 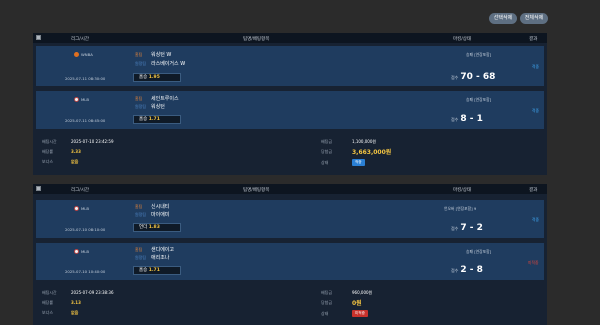 What do you see at coordinates (160, 207) in the screenshot?
I see `home-team: 신시내티` at bounding box center [160, 207].